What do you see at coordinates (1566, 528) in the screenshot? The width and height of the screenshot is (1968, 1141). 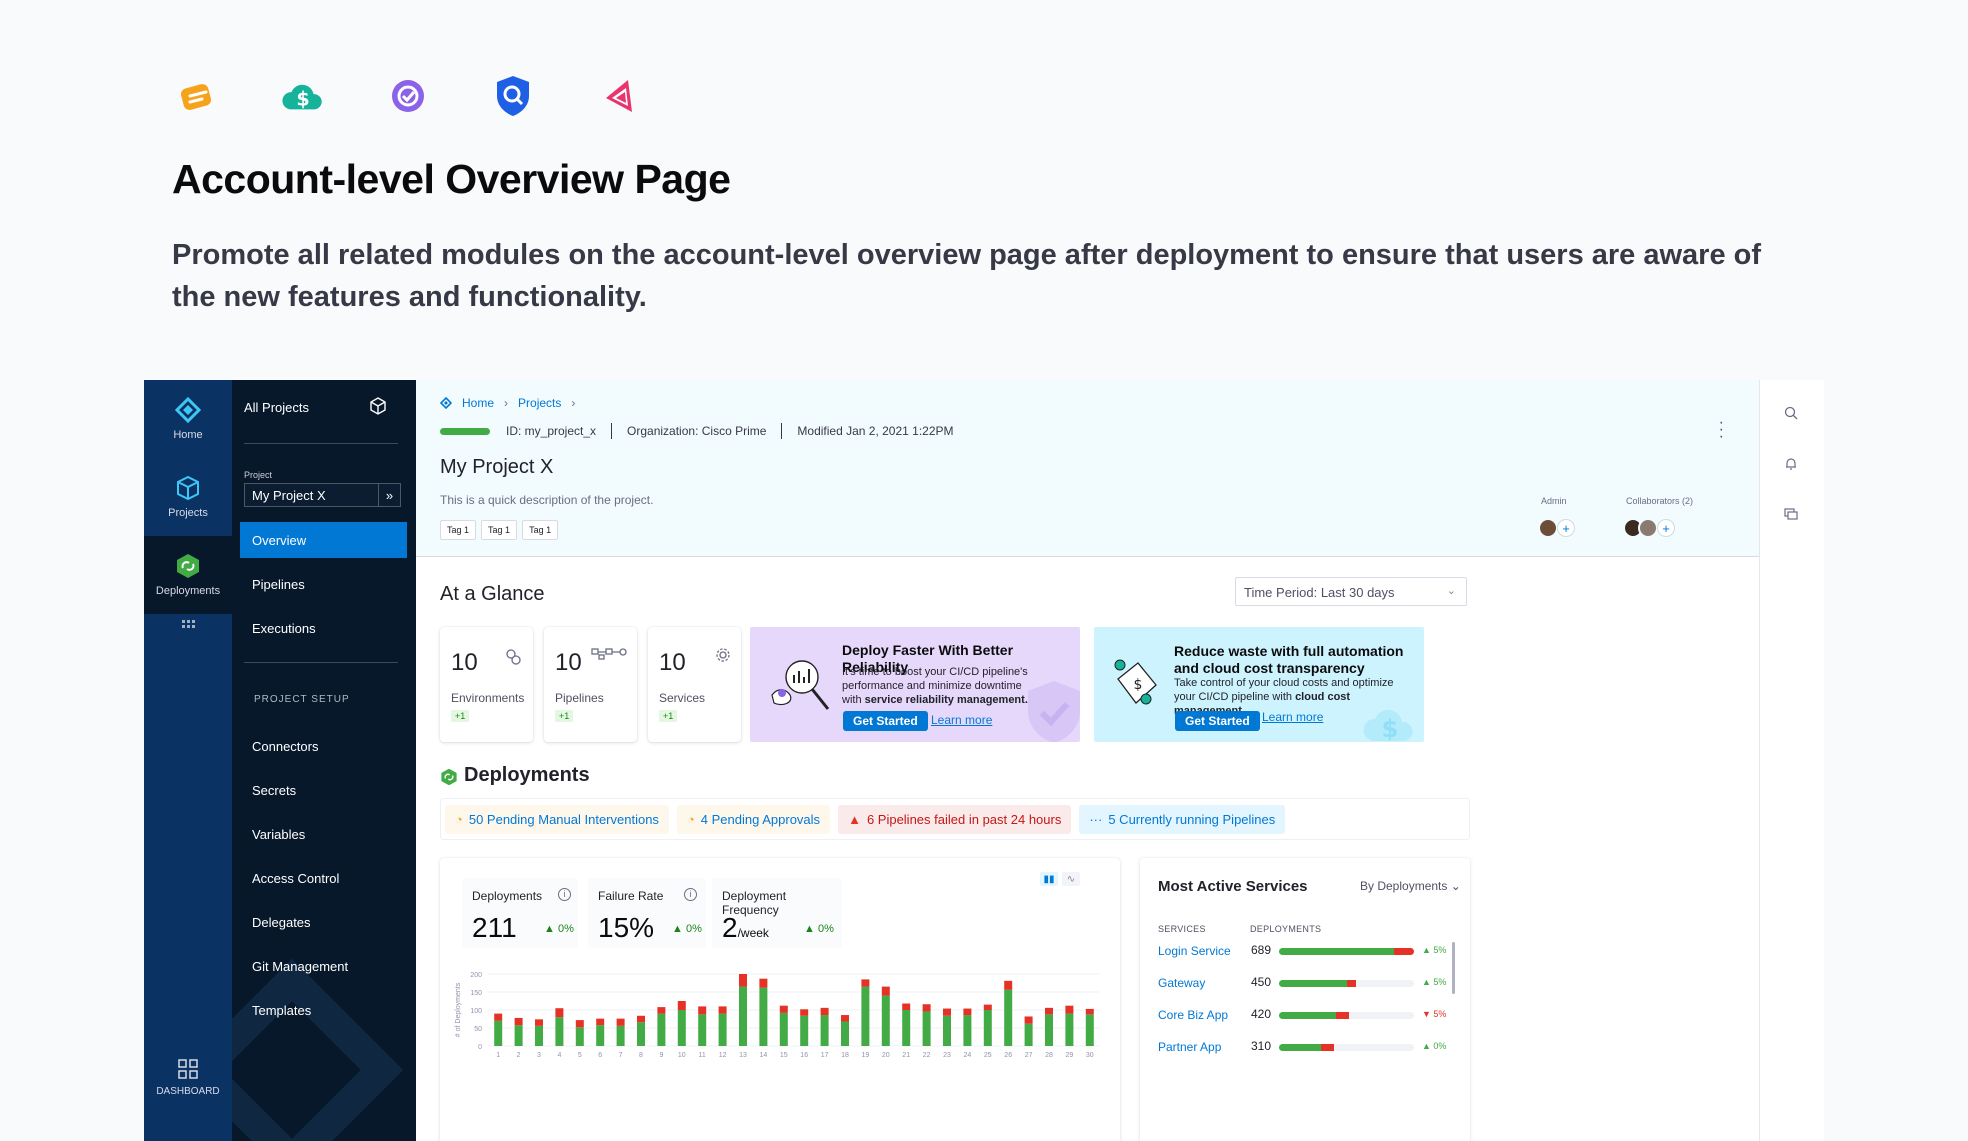 I see `add-admin-button: +` at bounding box center [1566, 528].